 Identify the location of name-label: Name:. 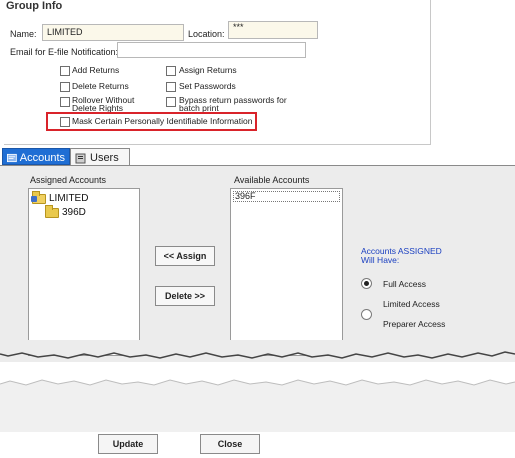
(23, 34).